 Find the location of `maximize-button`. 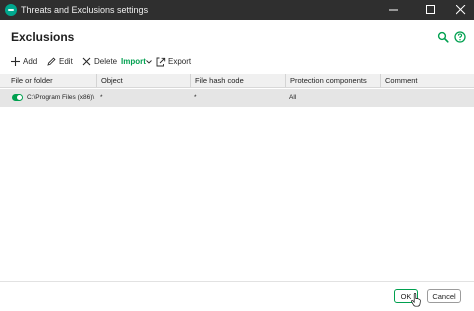

maximize-button is located at coordinates (431, 10).